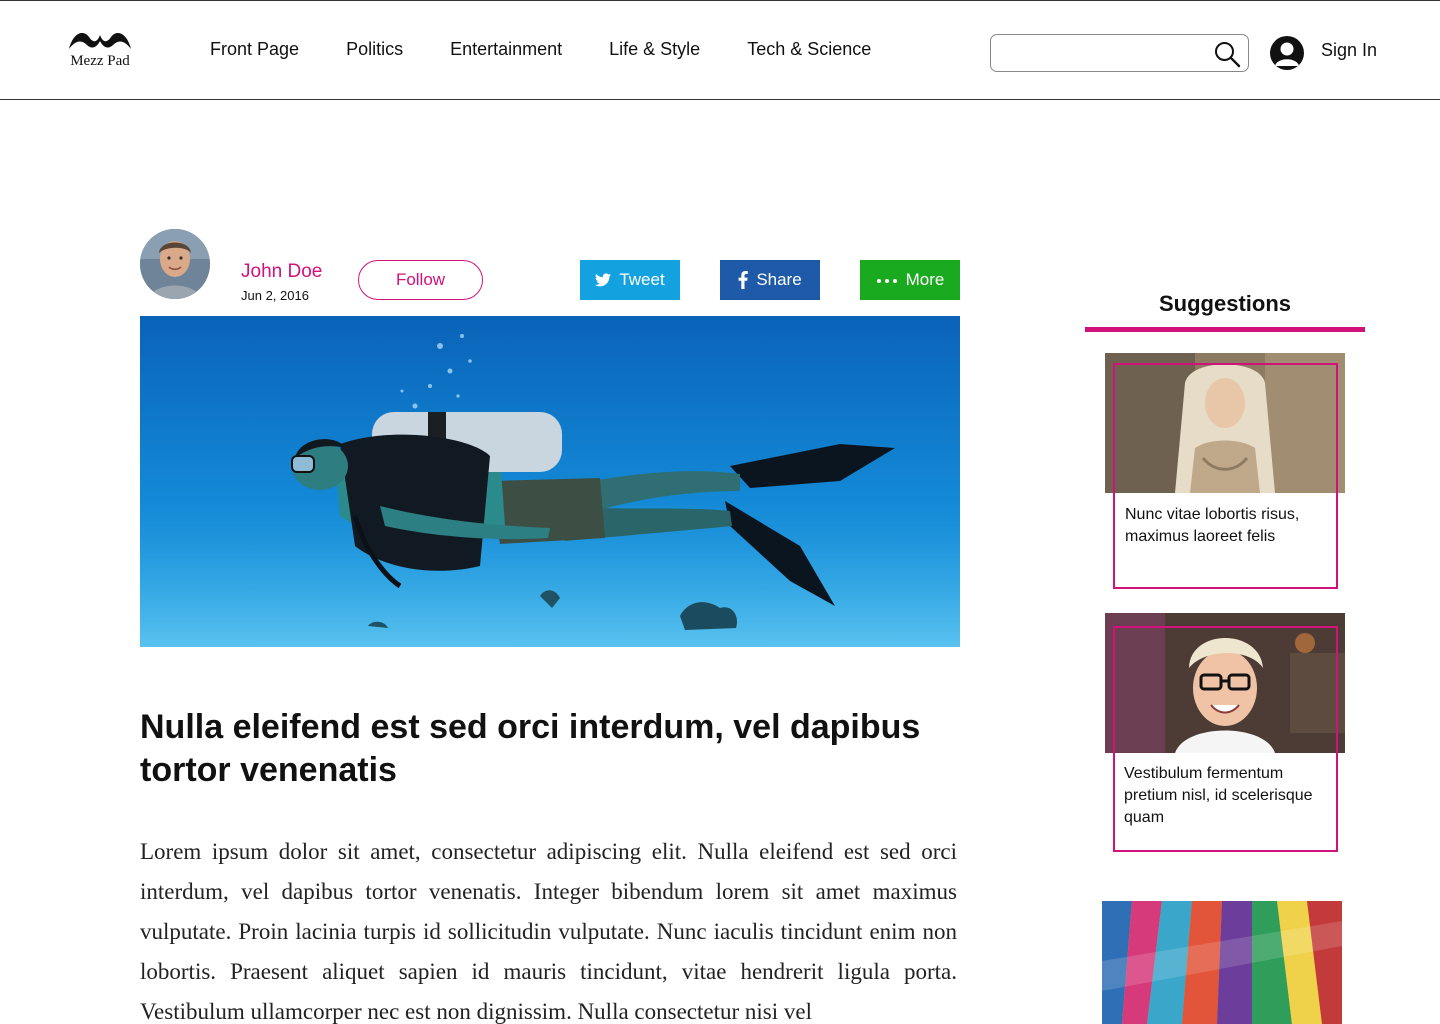  I want to click on user-icon, so click(1287, 53).